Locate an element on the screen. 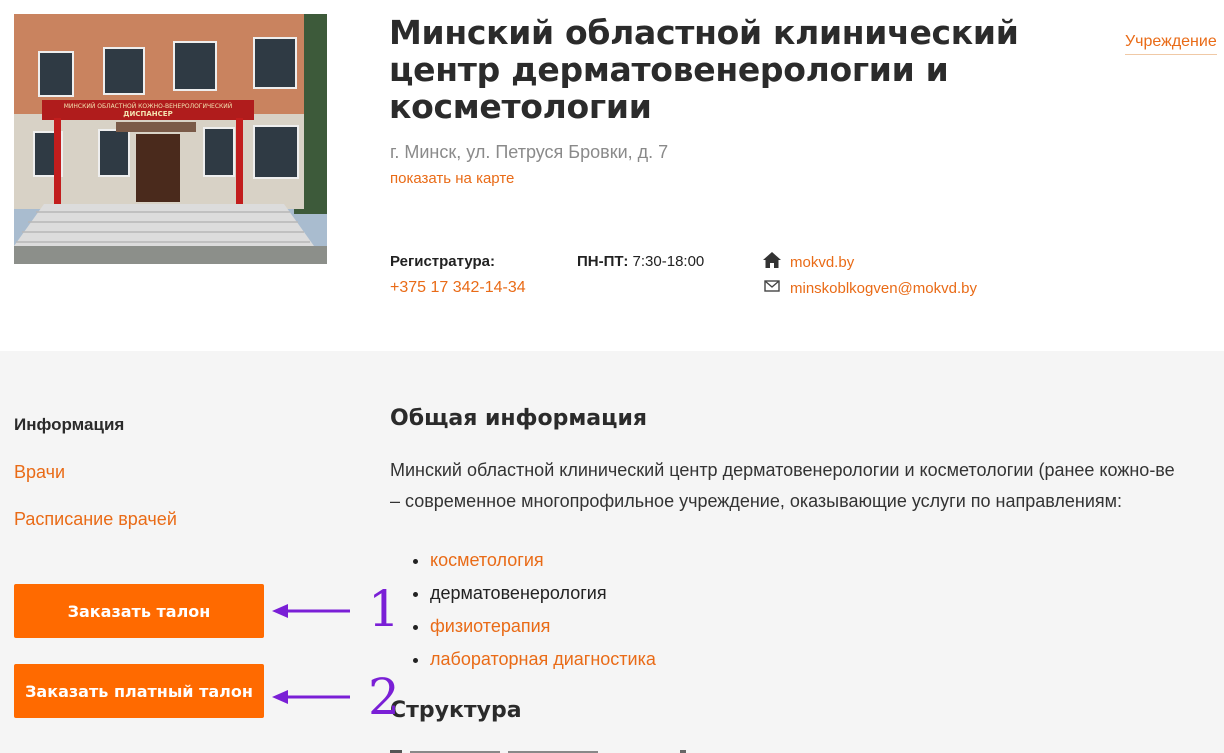 This screenshot has height=753, width=1224. website-link: mokvd.by is located at coordinates (822, 262).